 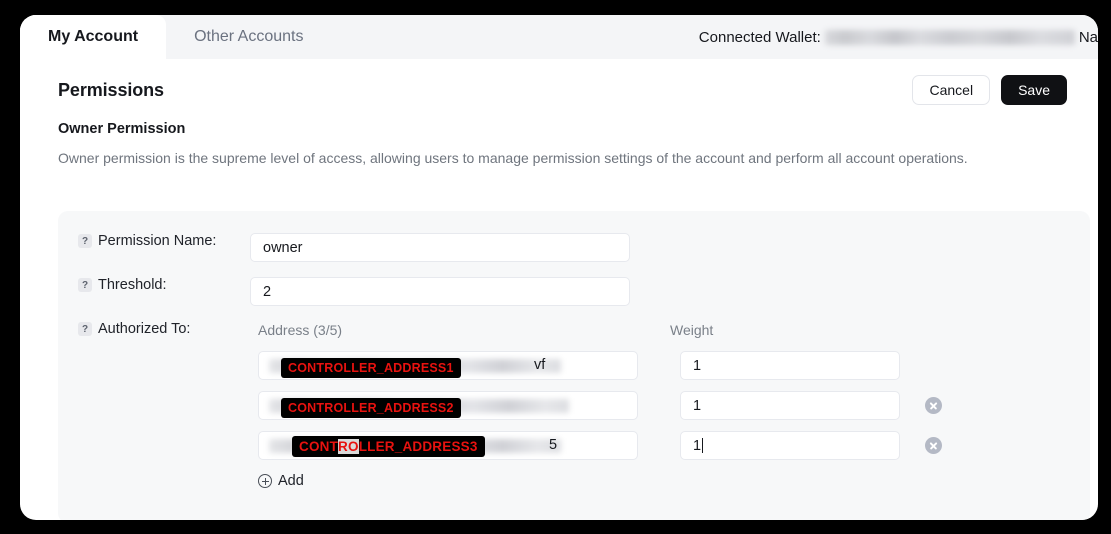 What do you see at coordinates (418, 446) in the screenshot?
I see `redaction-label-post: LLER_ADDRESS3` at bounding box center [418, 446].